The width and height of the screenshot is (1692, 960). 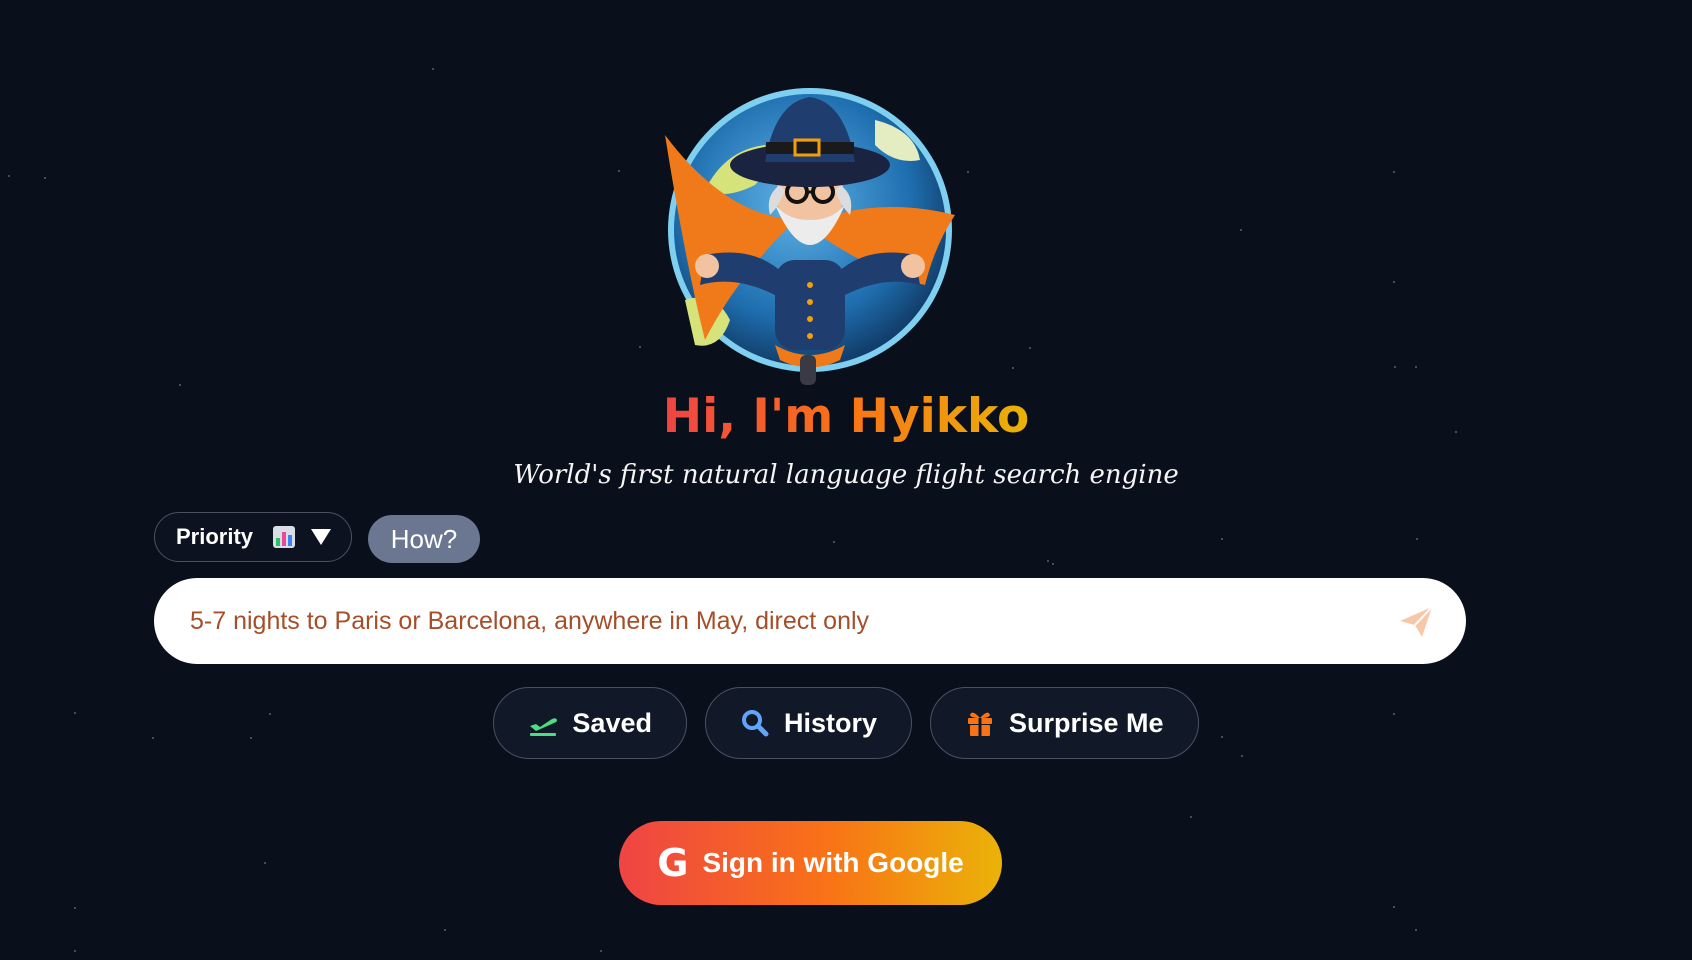 I want to click on search-input, so click(x=792, y=621).